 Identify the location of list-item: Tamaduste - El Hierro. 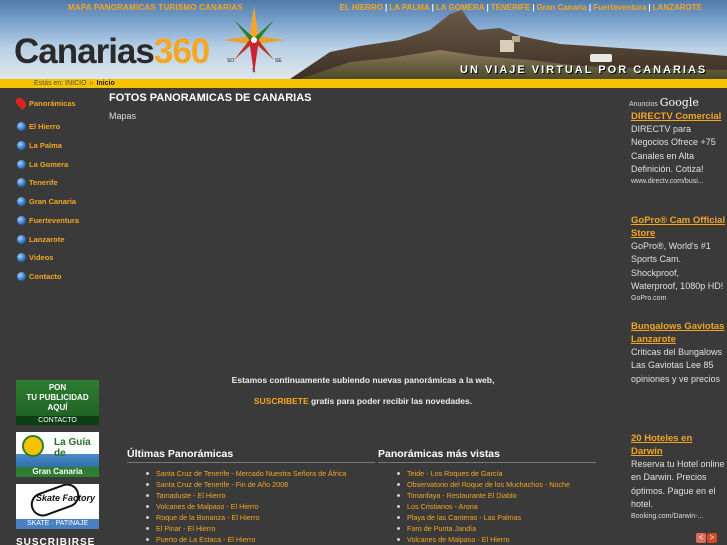
(246, 495).